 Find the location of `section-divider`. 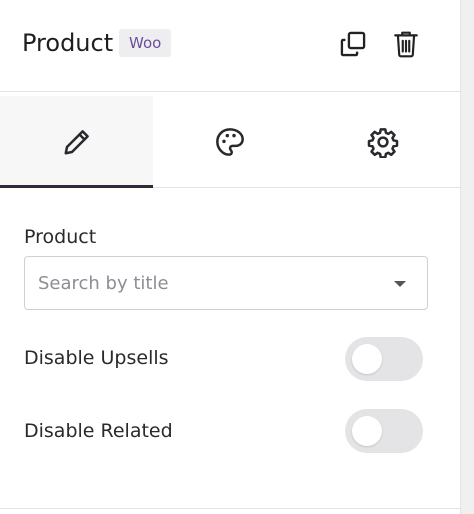

section-divider is located at coordinates (230, 508).